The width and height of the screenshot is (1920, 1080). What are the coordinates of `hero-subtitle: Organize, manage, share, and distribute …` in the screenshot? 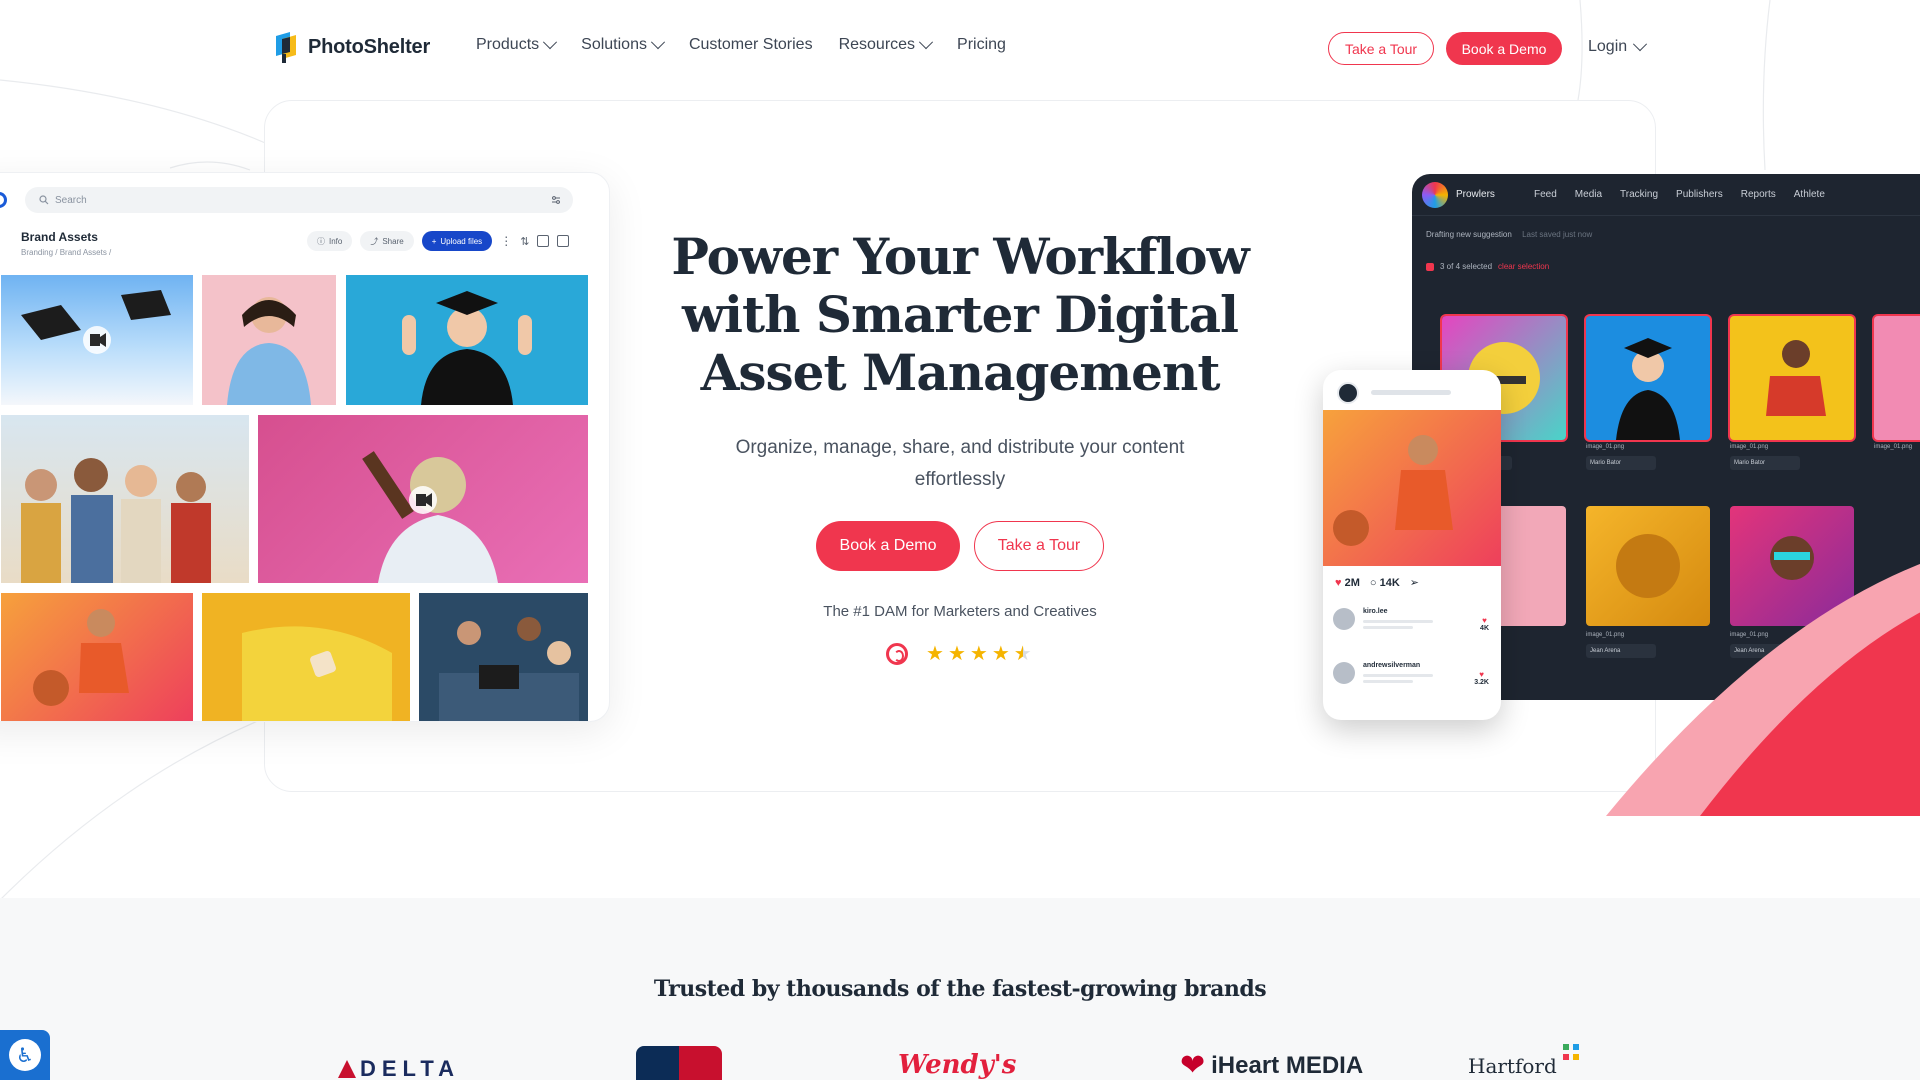 It's located at (960, 463).